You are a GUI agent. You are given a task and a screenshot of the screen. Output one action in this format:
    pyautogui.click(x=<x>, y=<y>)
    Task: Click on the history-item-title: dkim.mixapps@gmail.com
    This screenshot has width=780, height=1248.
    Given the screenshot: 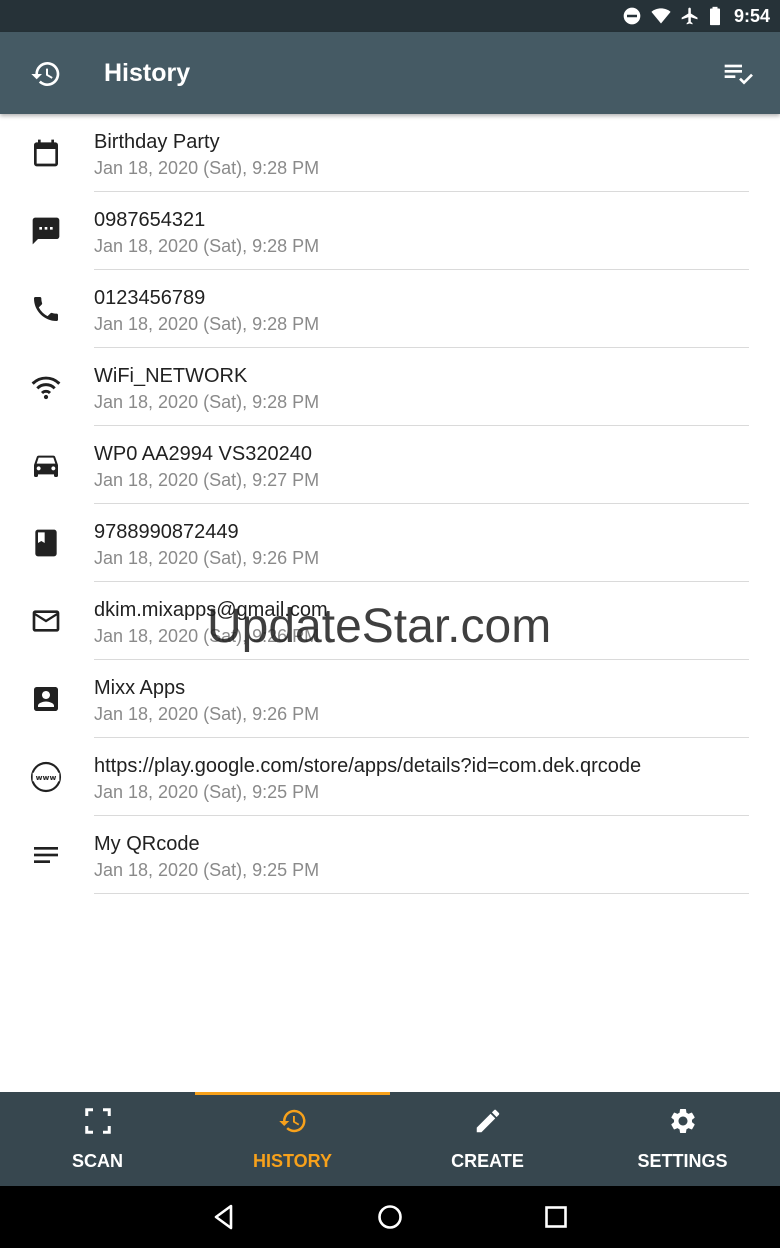 What is the action you would take?
    pyautogui.click(x=211, y=610)
    